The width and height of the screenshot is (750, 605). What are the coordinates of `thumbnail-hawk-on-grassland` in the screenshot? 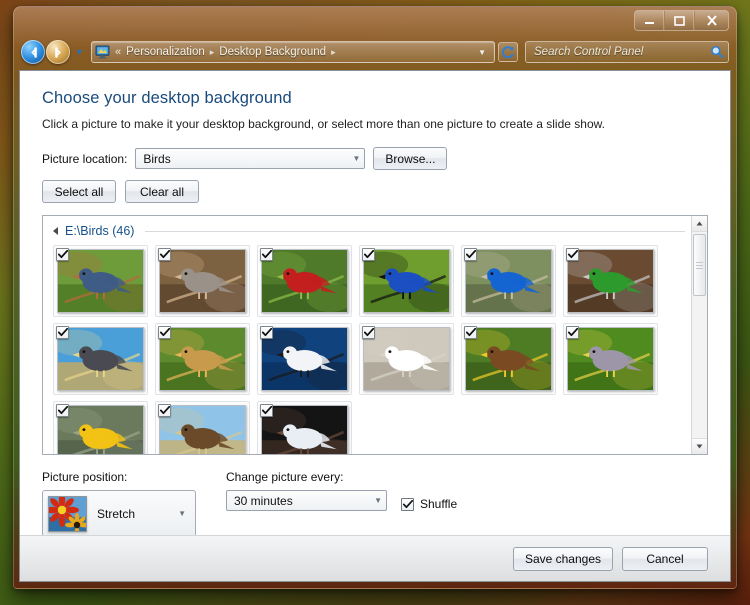 It's located at (202, 427).